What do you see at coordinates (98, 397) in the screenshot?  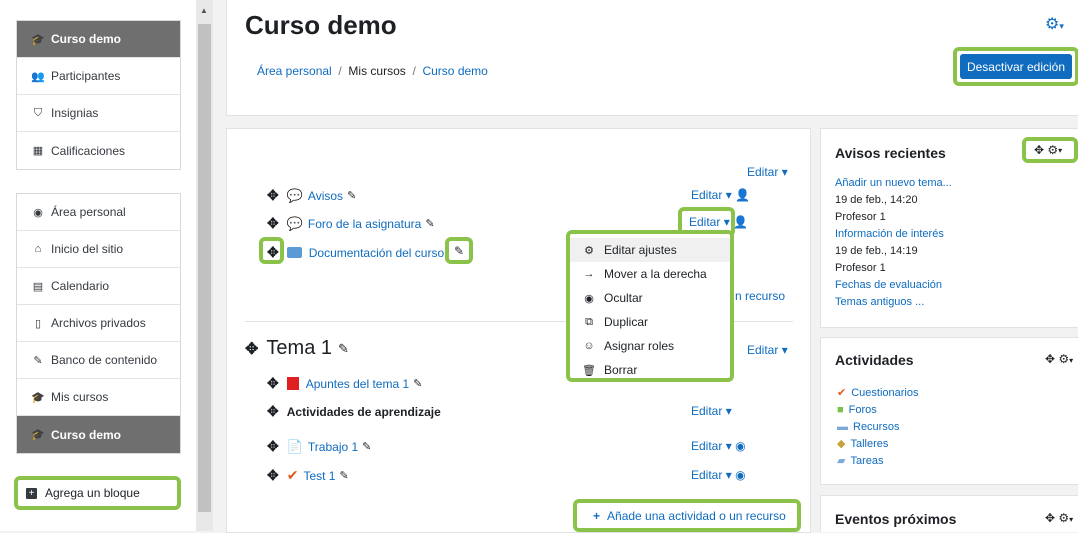 I see `sidebar-item-mis-cursos: 🎓 Mis cursos` at bounding box center [98, 397].